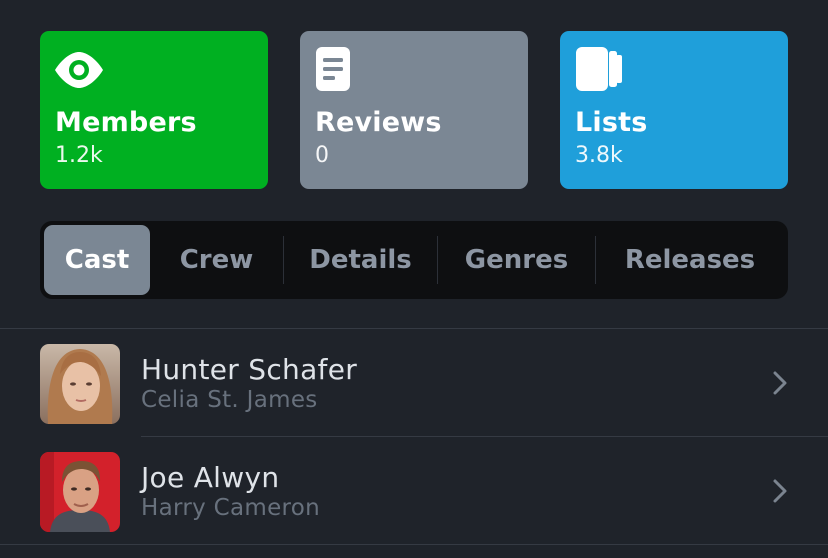 The height and width of the screenshot is (558, 828). What do you see at coordinates (599, 69) in the screenshot?
I see `lists-icon` at bounding box center [599, 69].